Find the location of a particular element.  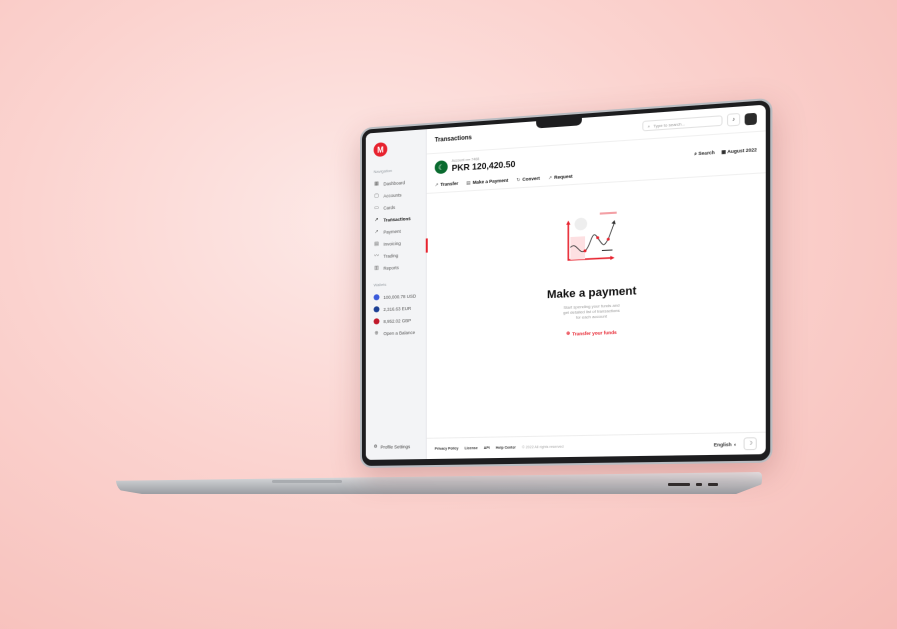

plus-circle-icon: ⊕ is located at coordinates (377, 333).